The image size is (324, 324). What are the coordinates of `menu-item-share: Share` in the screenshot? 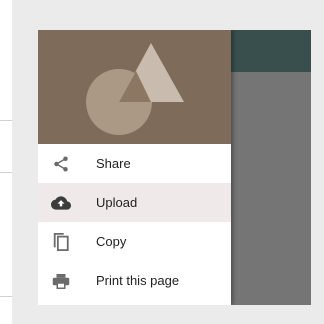 It's located at (134, 163).